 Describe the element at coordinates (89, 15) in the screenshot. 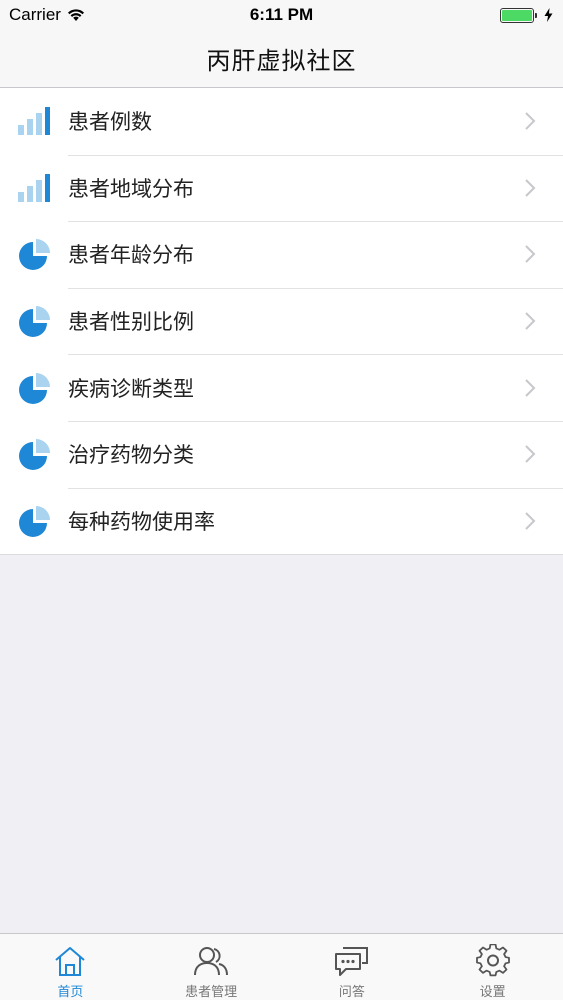

I see `status-left: Carrier` at that location.